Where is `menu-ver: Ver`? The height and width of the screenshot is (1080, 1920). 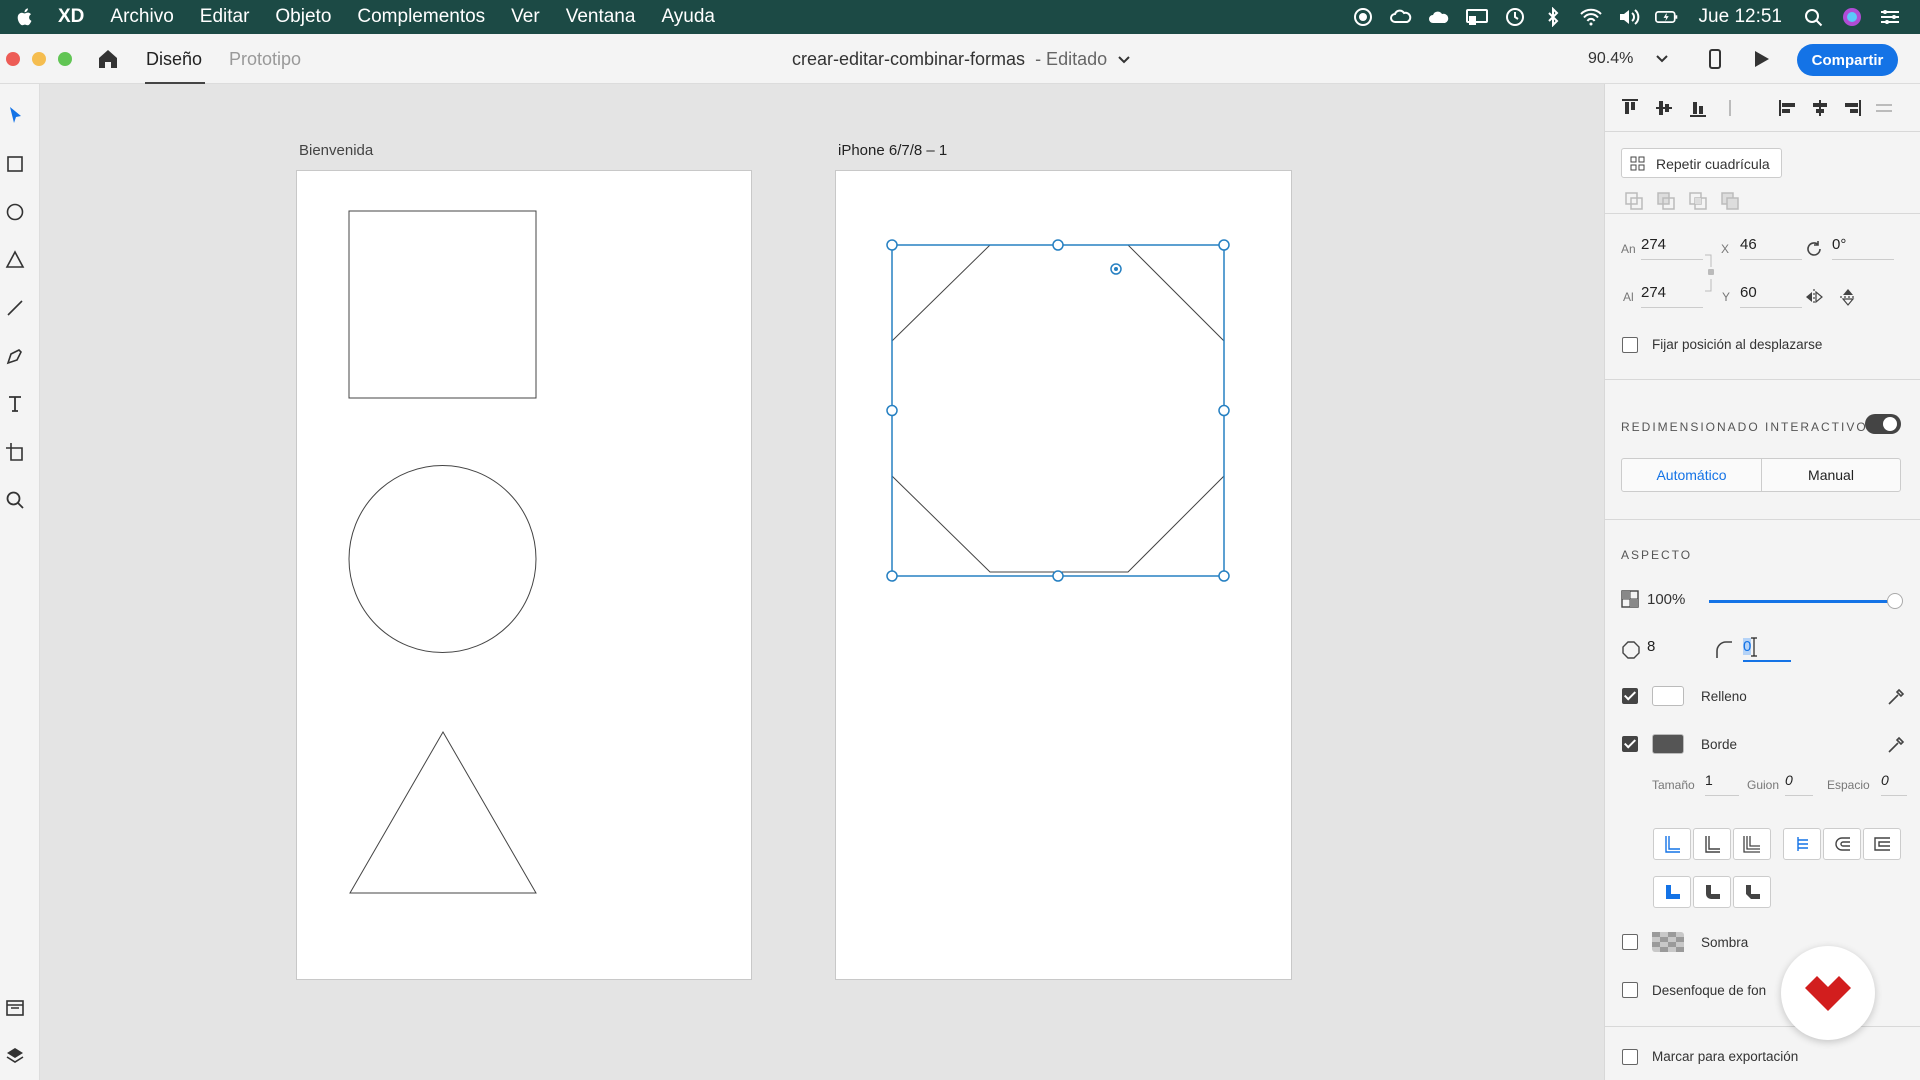 menu-ver: Ver is located at coordinates (525, 17).